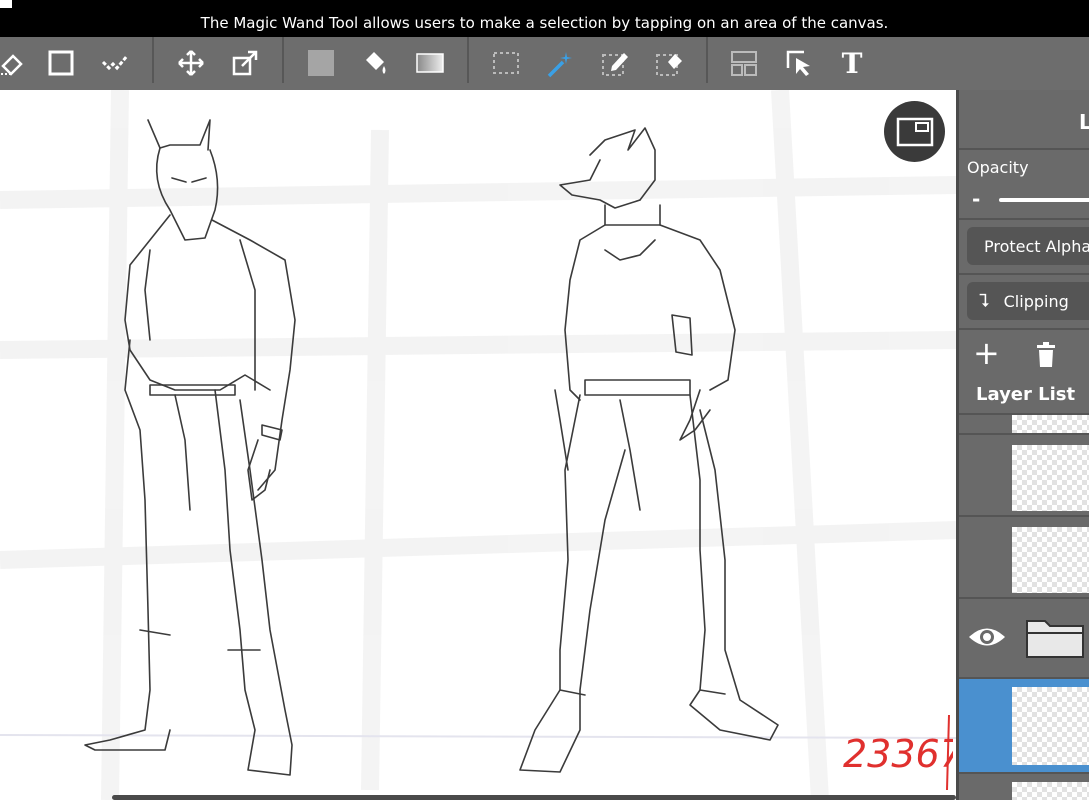  Describe the element at coordinates (12, 65) in the screenshot. I see `eraser-icon` at that location.